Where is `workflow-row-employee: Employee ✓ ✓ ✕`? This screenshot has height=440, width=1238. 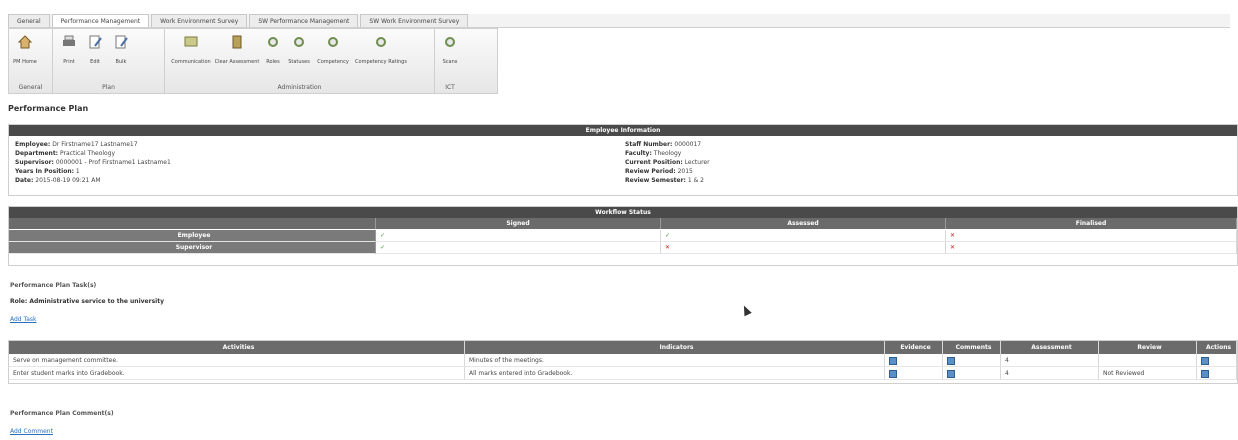 workflow-row-employee: Employee ✓ ✓ ✕ is located at coordinates (623, 236).